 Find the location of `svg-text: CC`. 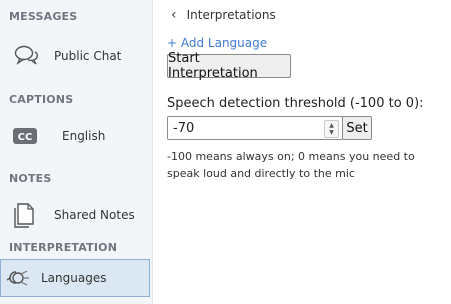

svg-text: CC is located at coordinates (25, 137).